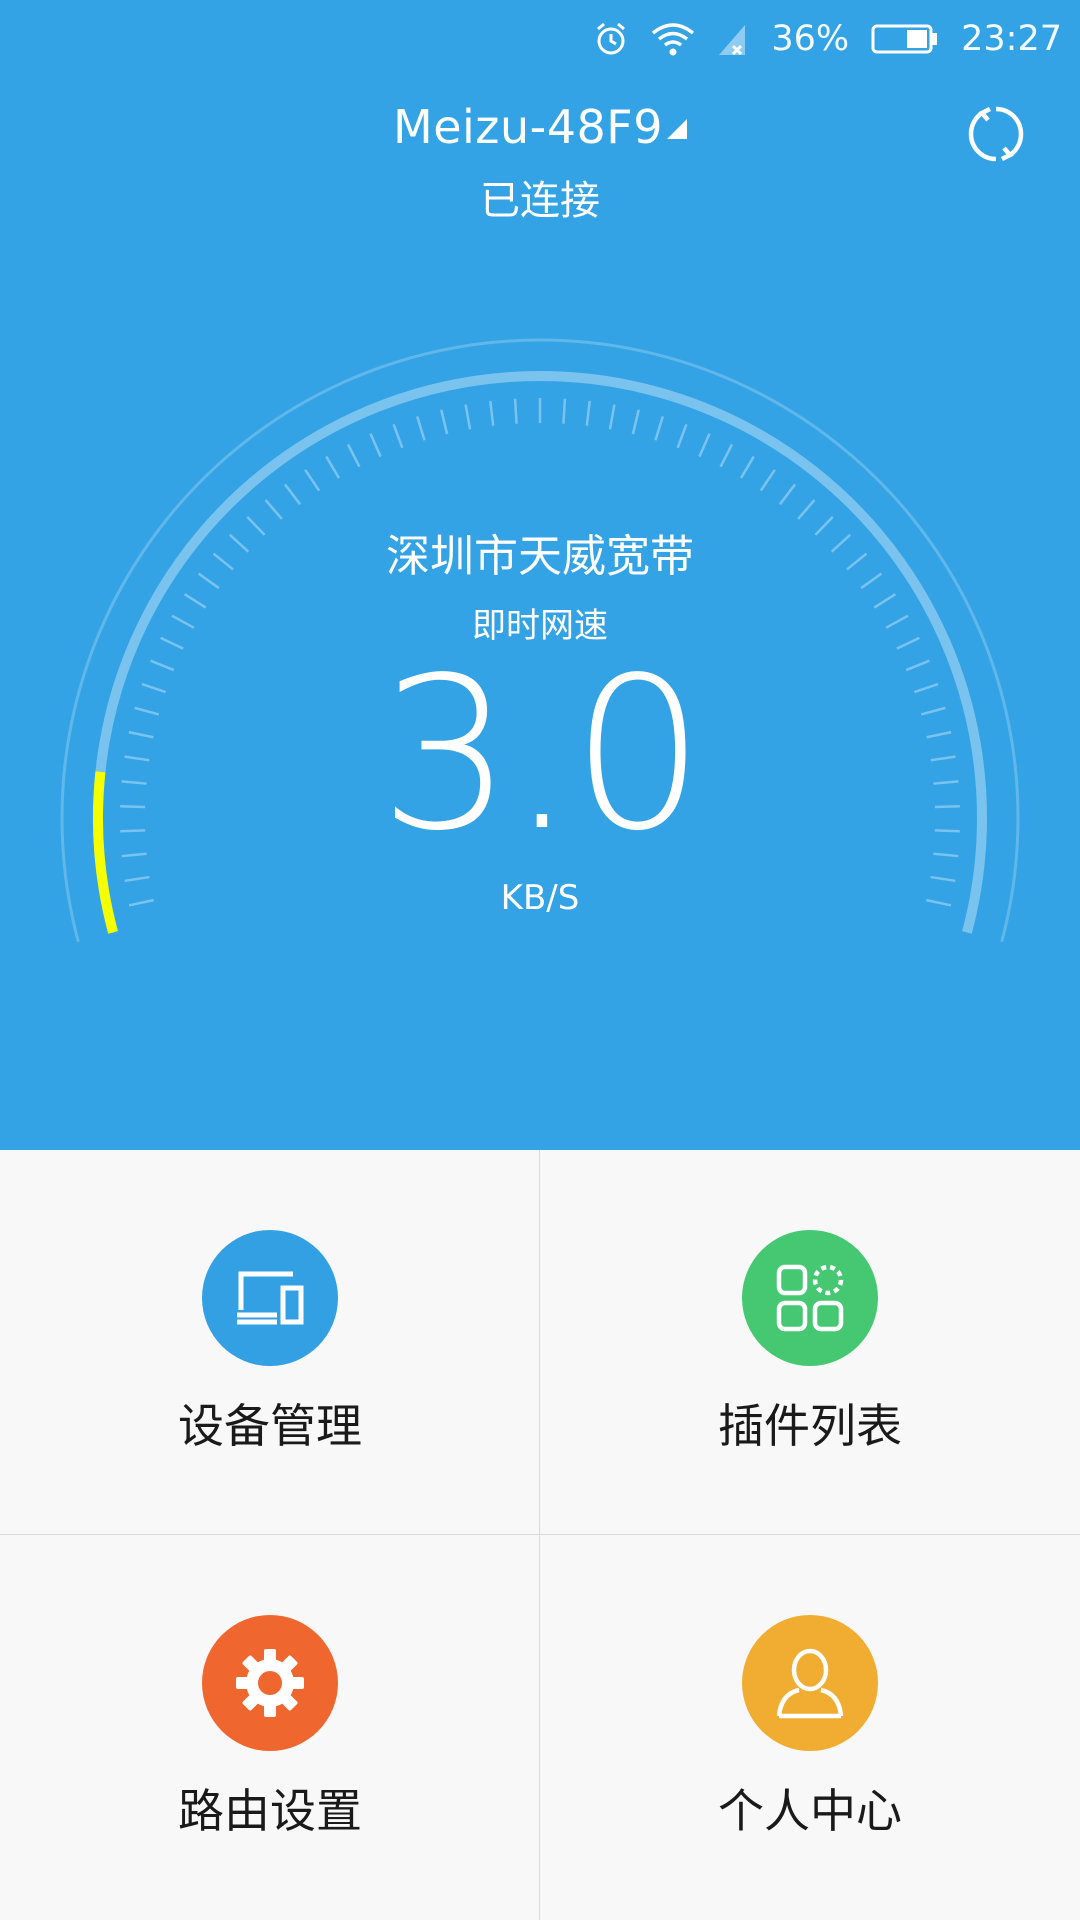 This screenshot has width=1080, height=1920. Describe the element at coordinates (810, 1298) in the screenshot. I see `plugins-icon` at that location.